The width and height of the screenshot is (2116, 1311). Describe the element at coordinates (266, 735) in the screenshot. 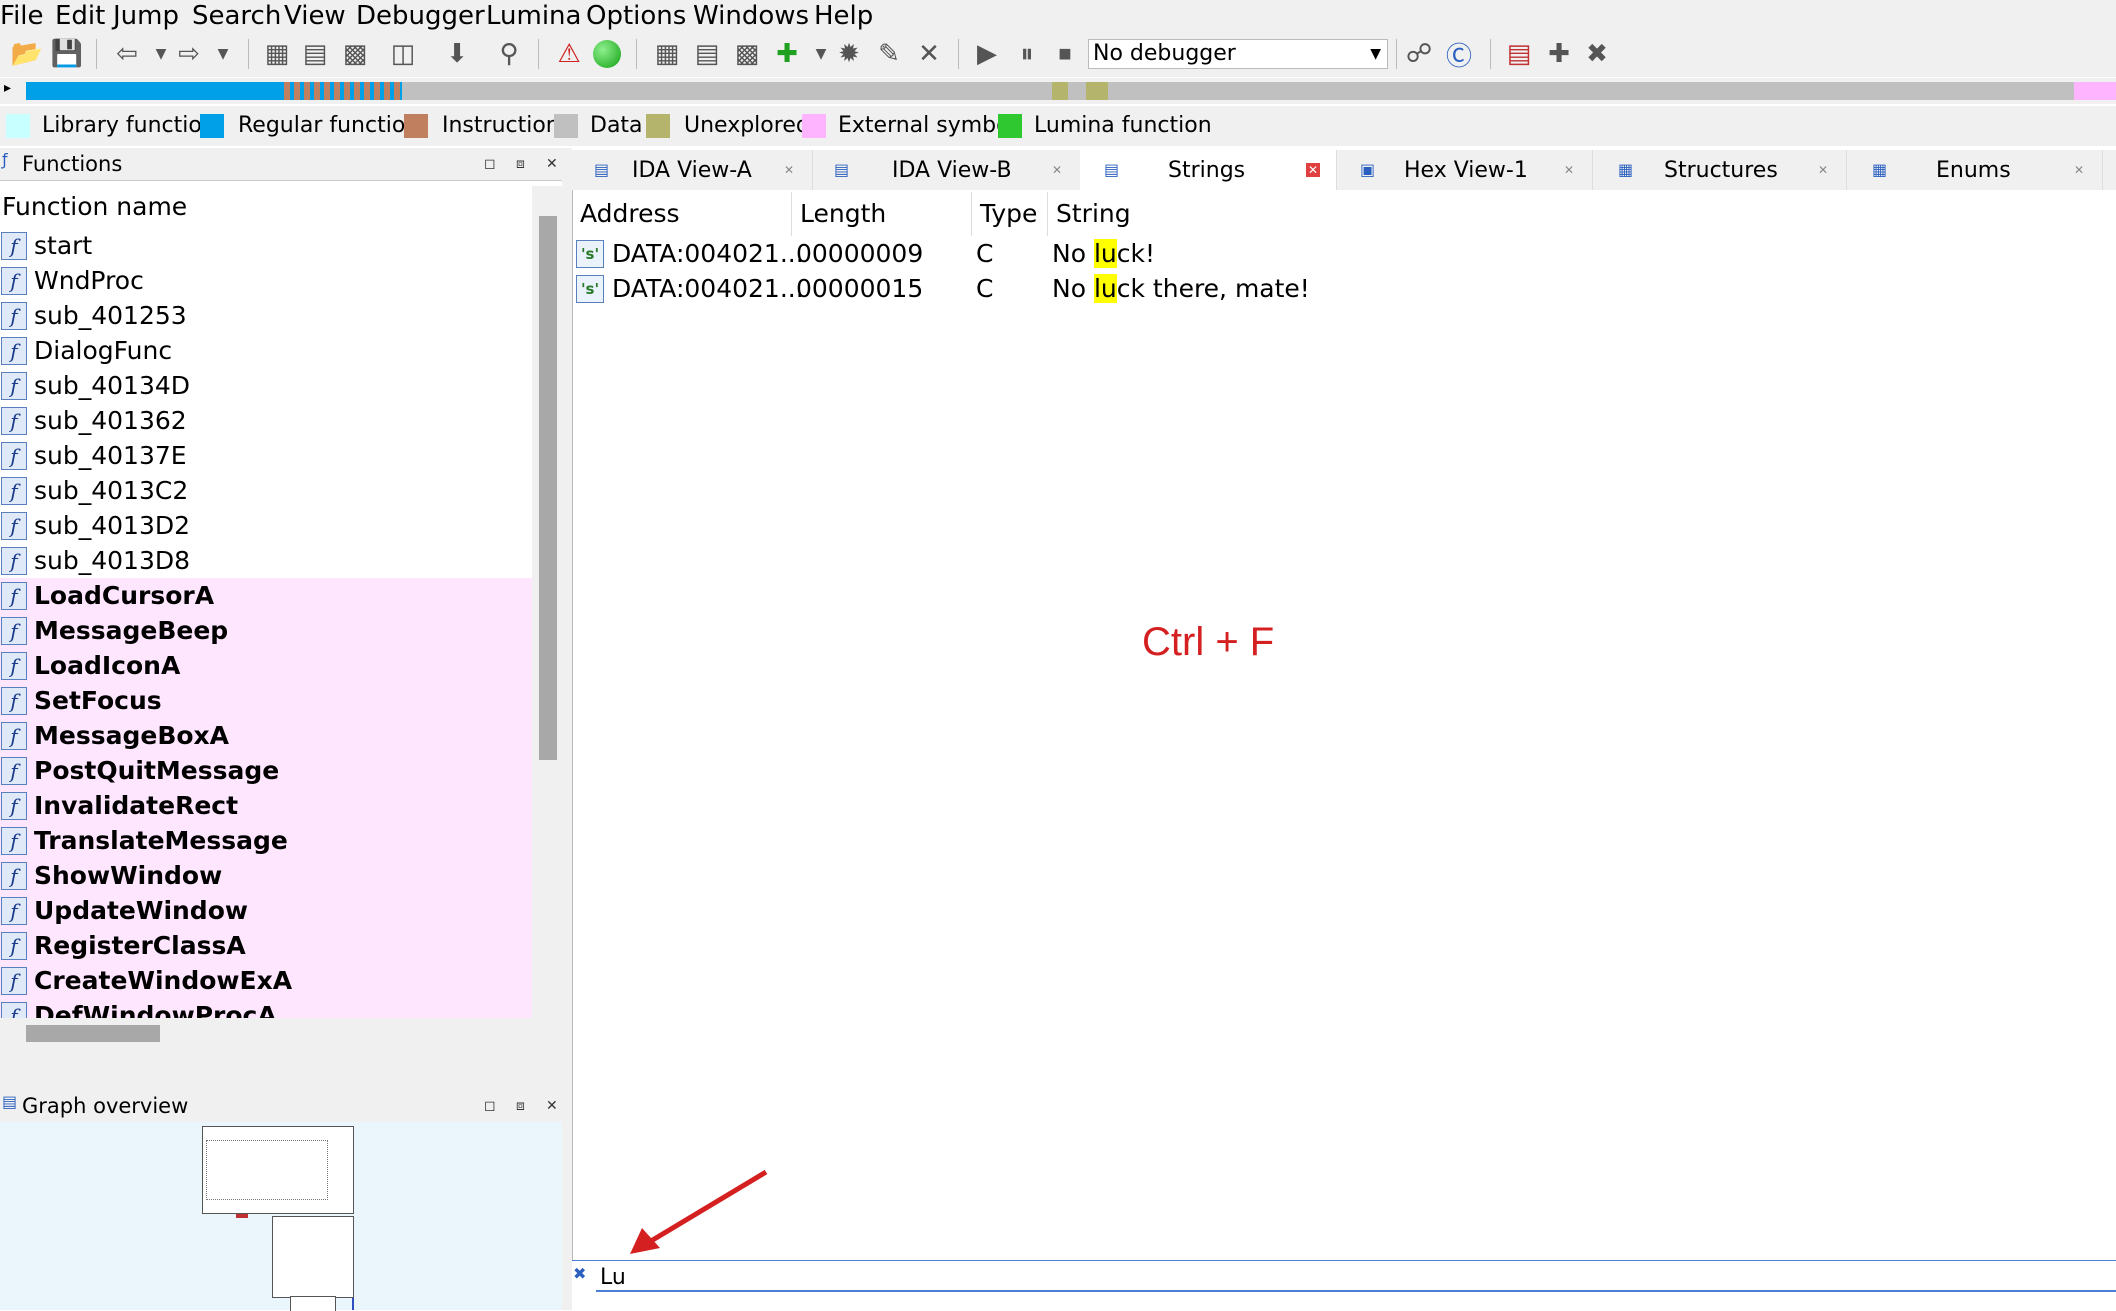

I see `function-row: f MessageBoxA` at that location.